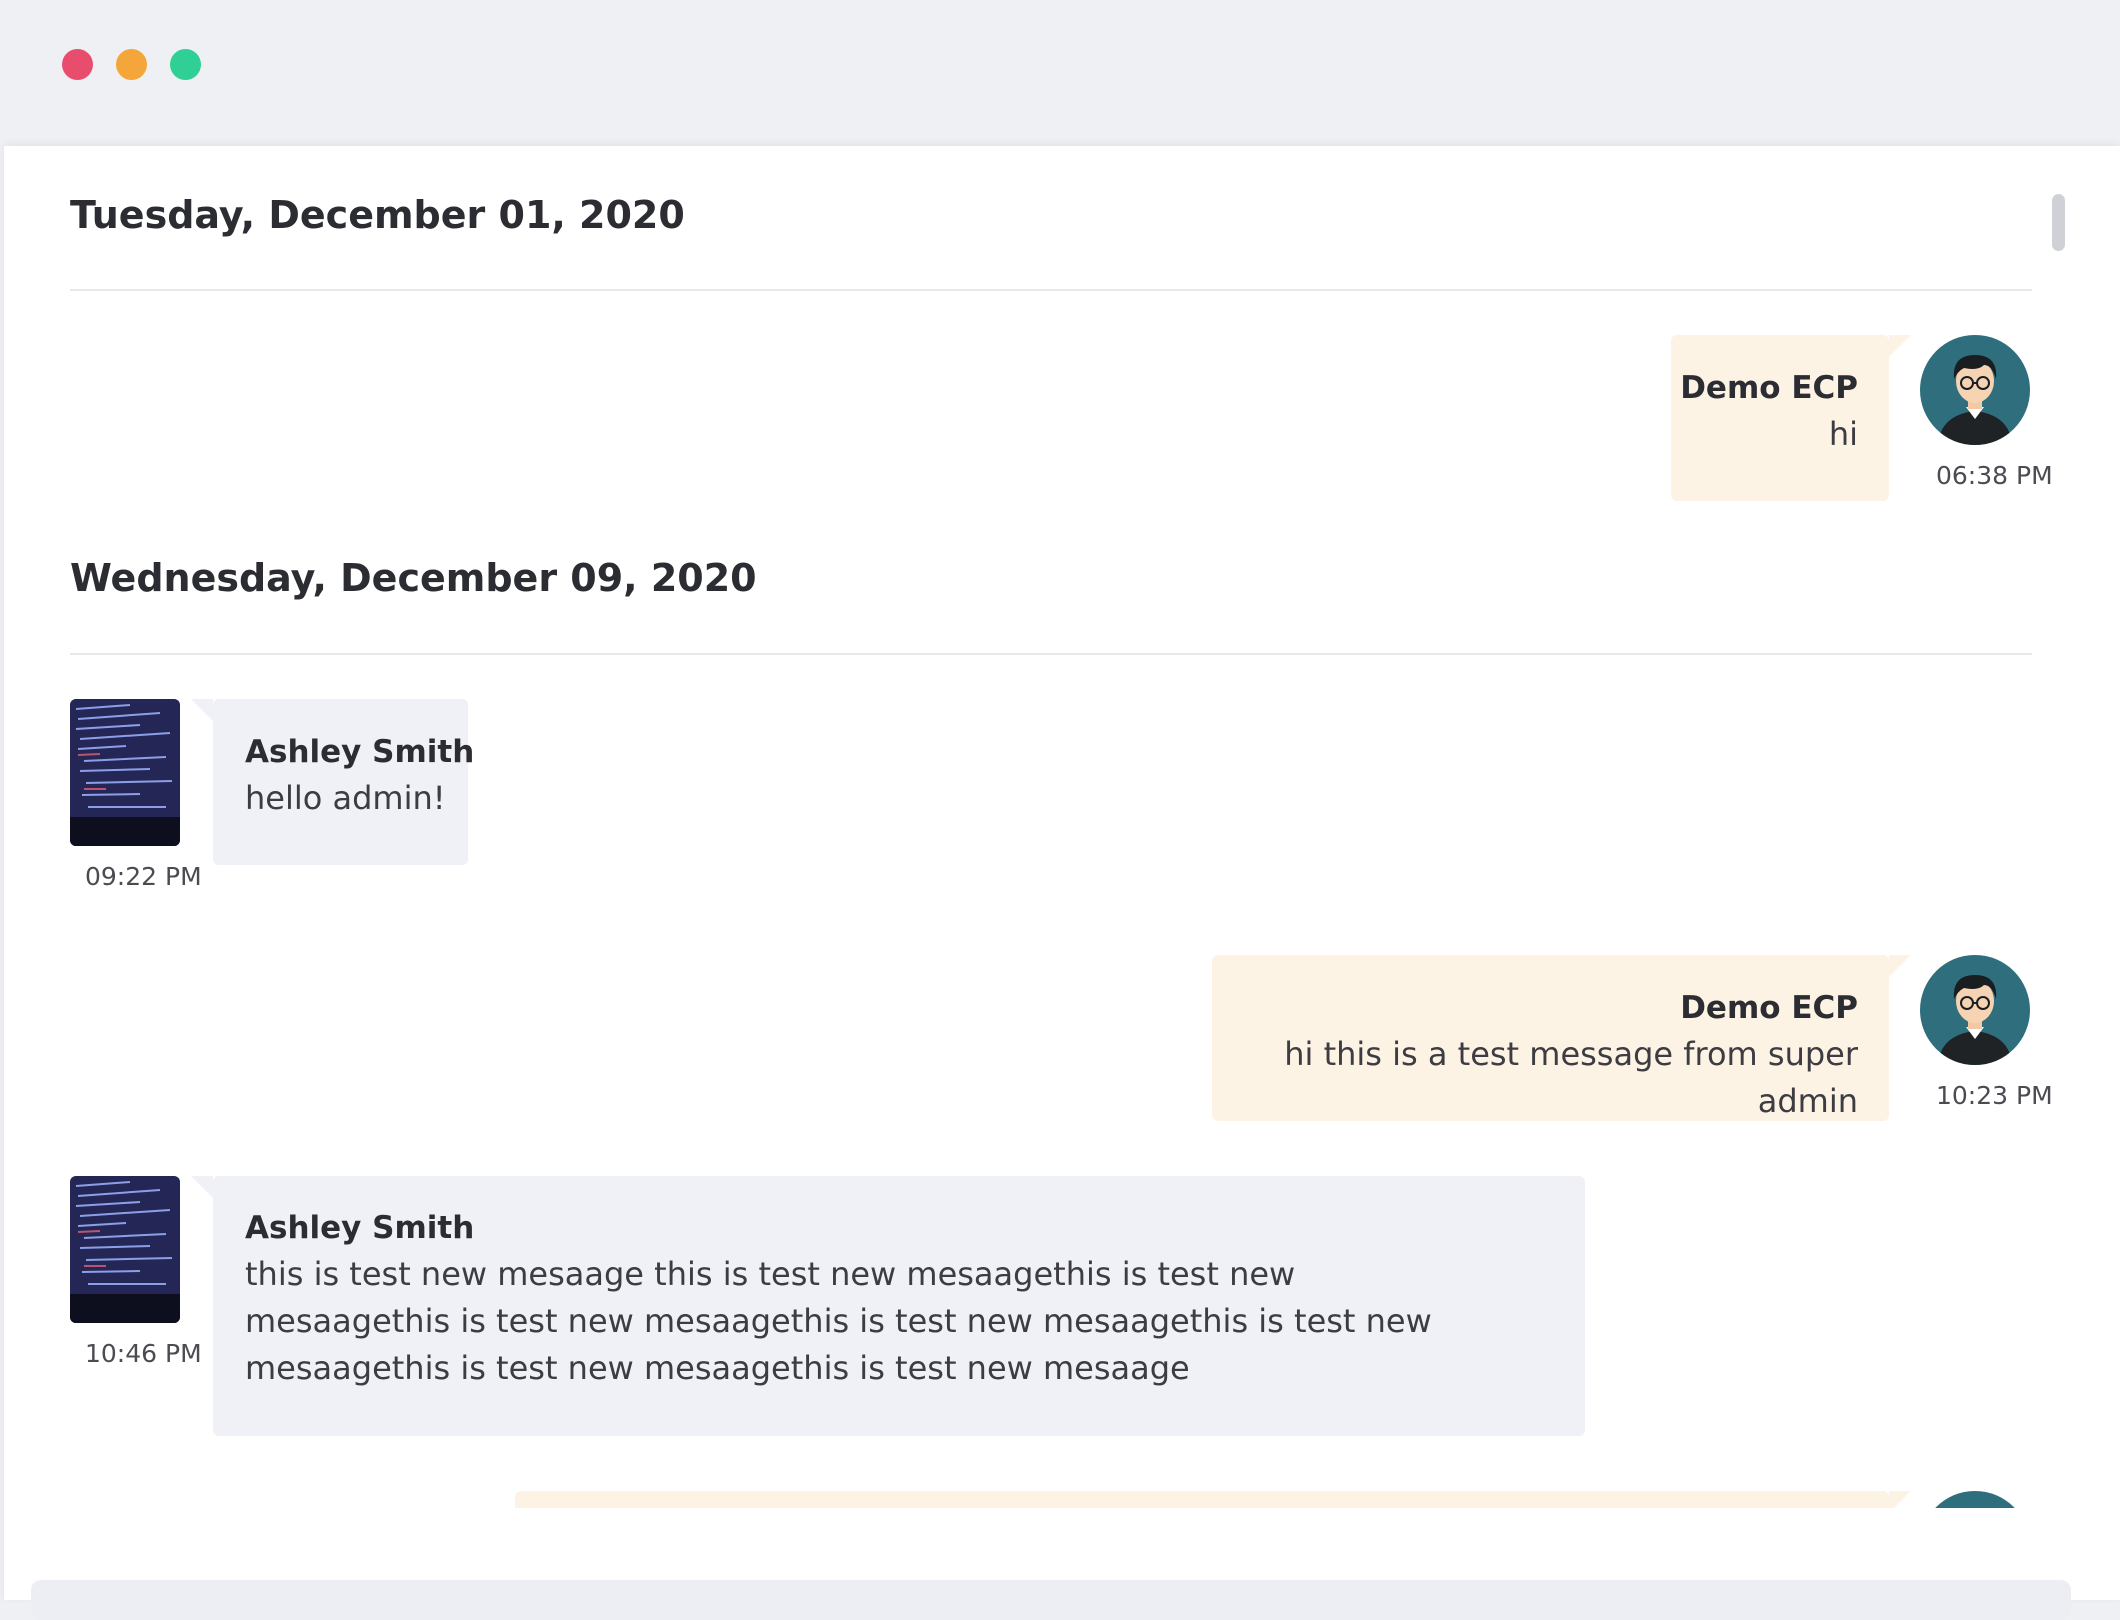 This screenshot has height=1620, width=2120. Describe the element at coordinates (413, 578) in the screenshot. I see `date-header: Wednesday, December 09, 2020` at that location.